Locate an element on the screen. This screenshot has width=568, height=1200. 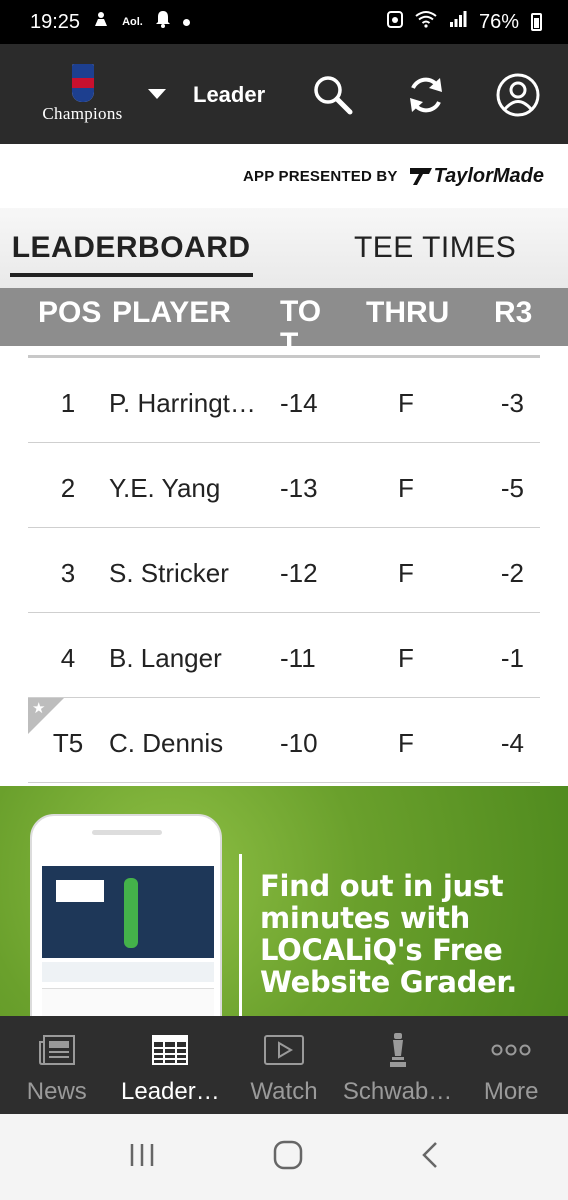
system-navigation-bar is located at coordinates (284, 1157).